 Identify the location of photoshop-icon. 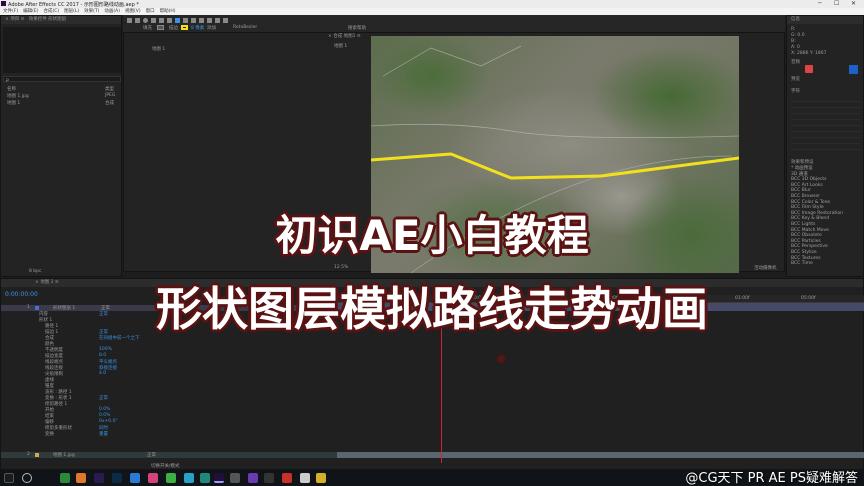
(117, 478).